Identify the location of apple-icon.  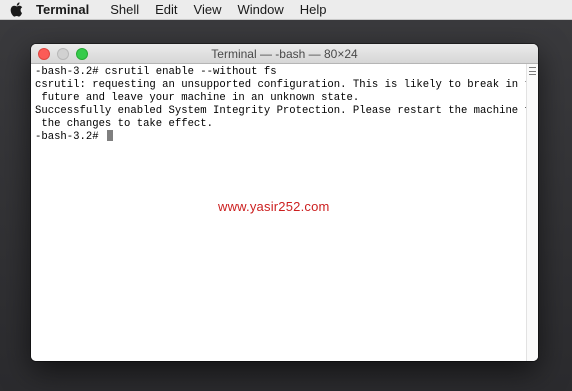
(16, 9).